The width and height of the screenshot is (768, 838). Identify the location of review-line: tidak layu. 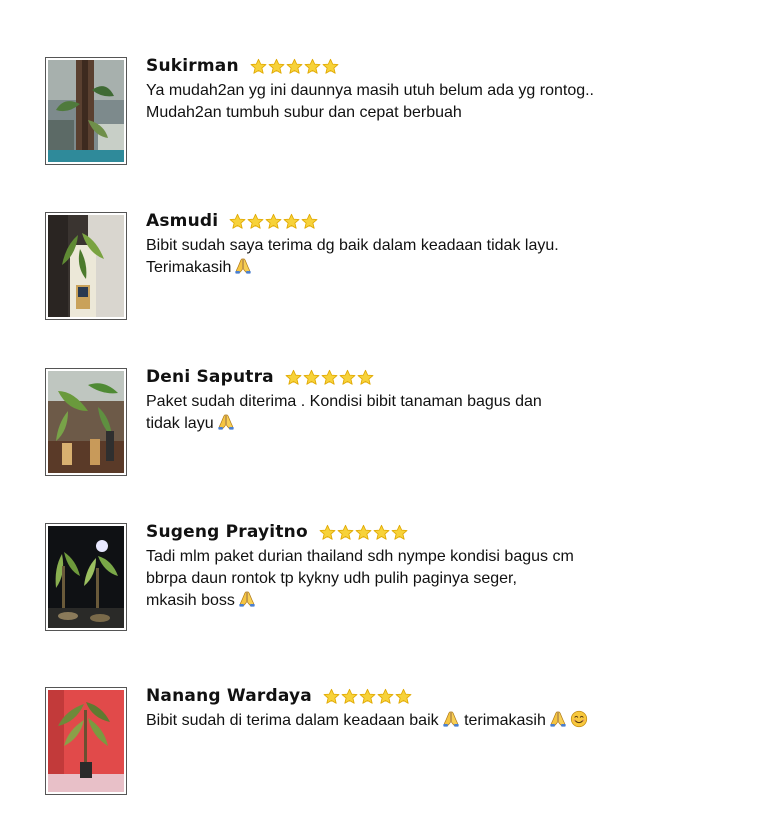
(180, 423).